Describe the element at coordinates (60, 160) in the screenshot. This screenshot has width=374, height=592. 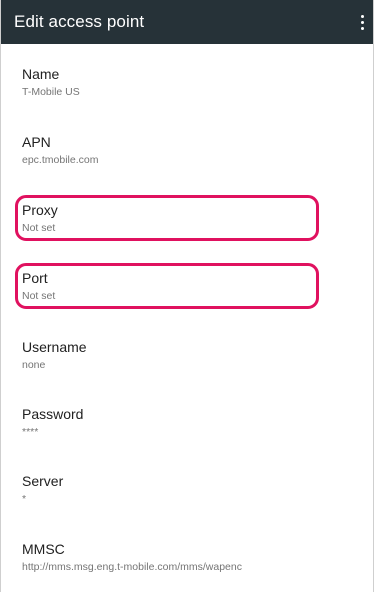
I see `pref-apn-summary: epc.tmobile.com` at that location.